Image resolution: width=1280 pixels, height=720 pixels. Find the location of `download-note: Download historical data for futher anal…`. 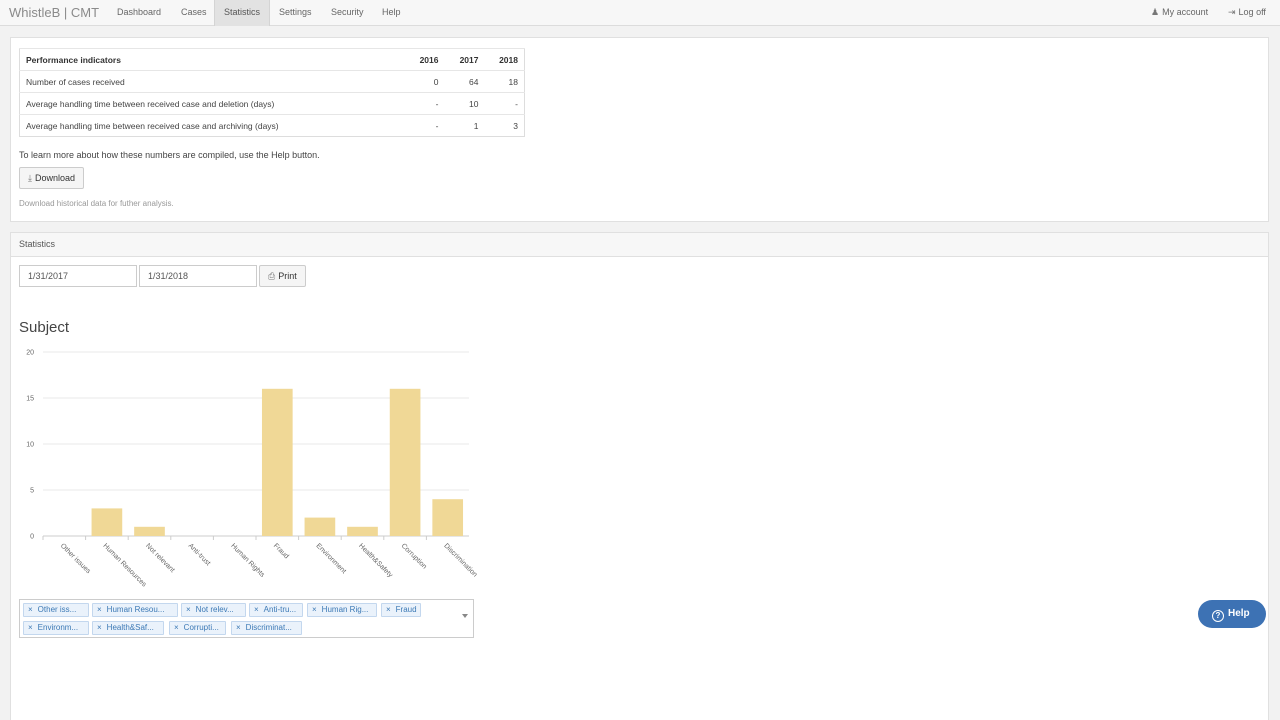

download-note: Download historical data for futher anal… is located at coordinates (96, 203).